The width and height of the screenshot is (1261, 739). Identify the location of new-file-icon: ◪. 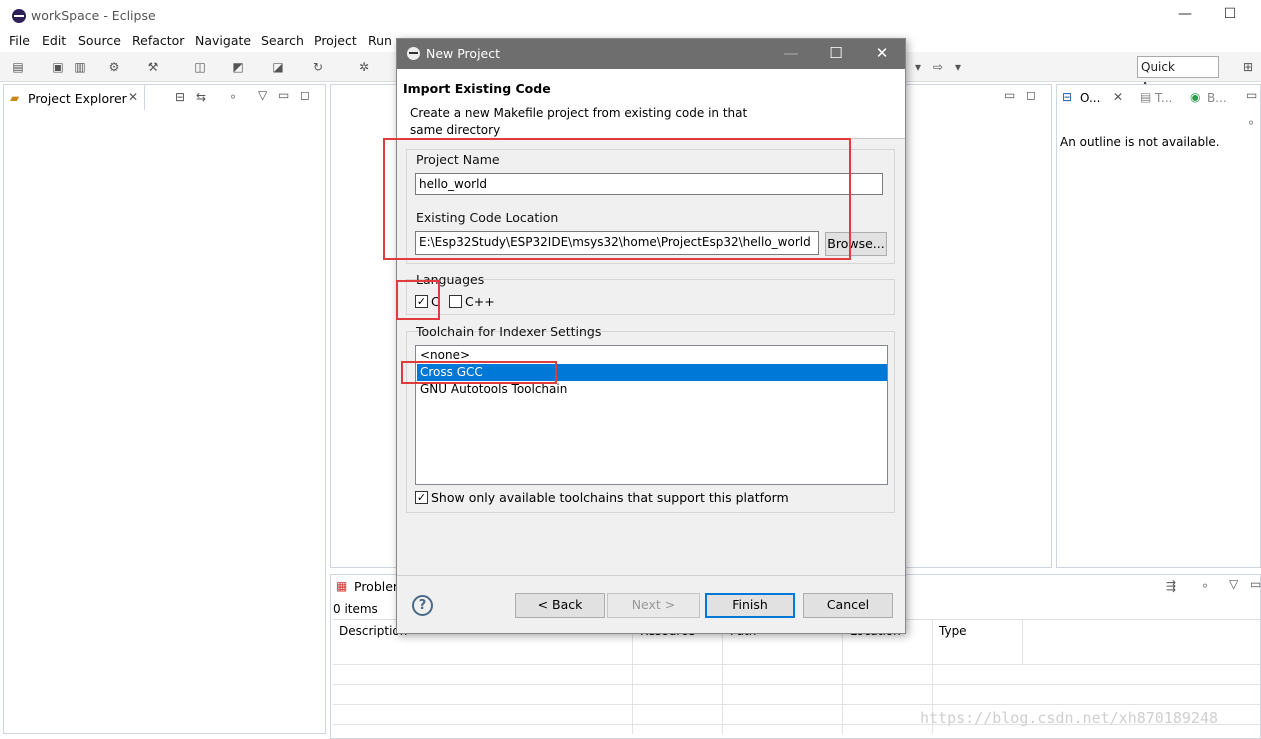
(278, 67).